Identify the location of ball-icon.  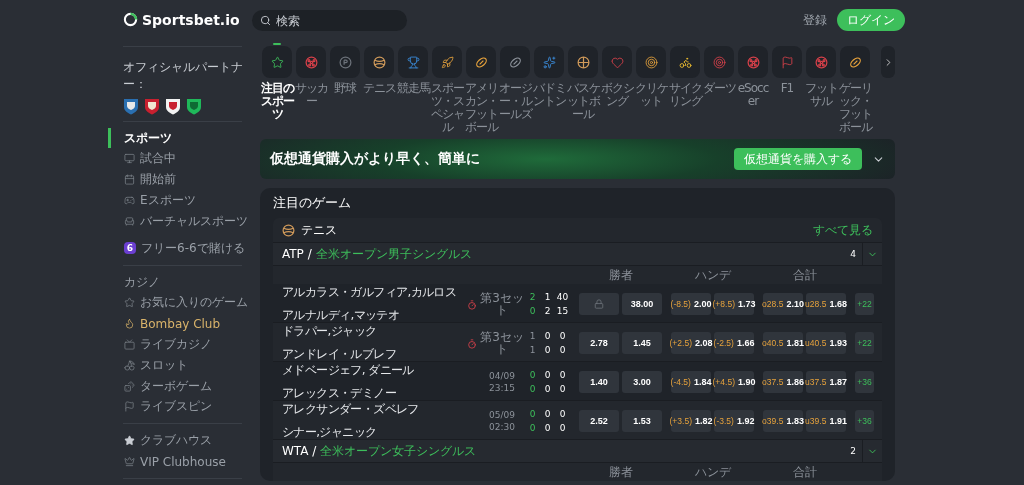
(583, 62).